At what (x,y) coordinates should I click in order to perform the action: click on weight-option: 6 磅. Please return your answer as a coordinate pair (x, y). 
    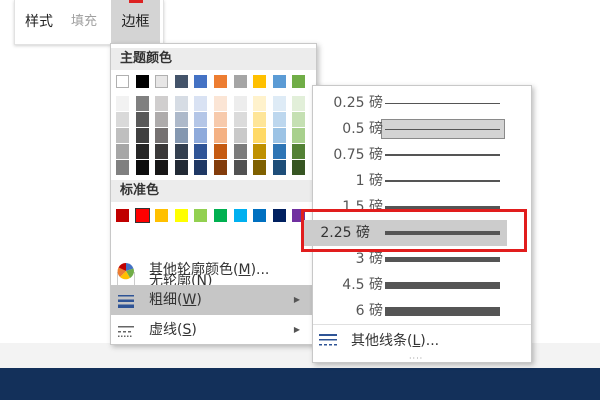
    Looking at the image, I should click on (422, 311).